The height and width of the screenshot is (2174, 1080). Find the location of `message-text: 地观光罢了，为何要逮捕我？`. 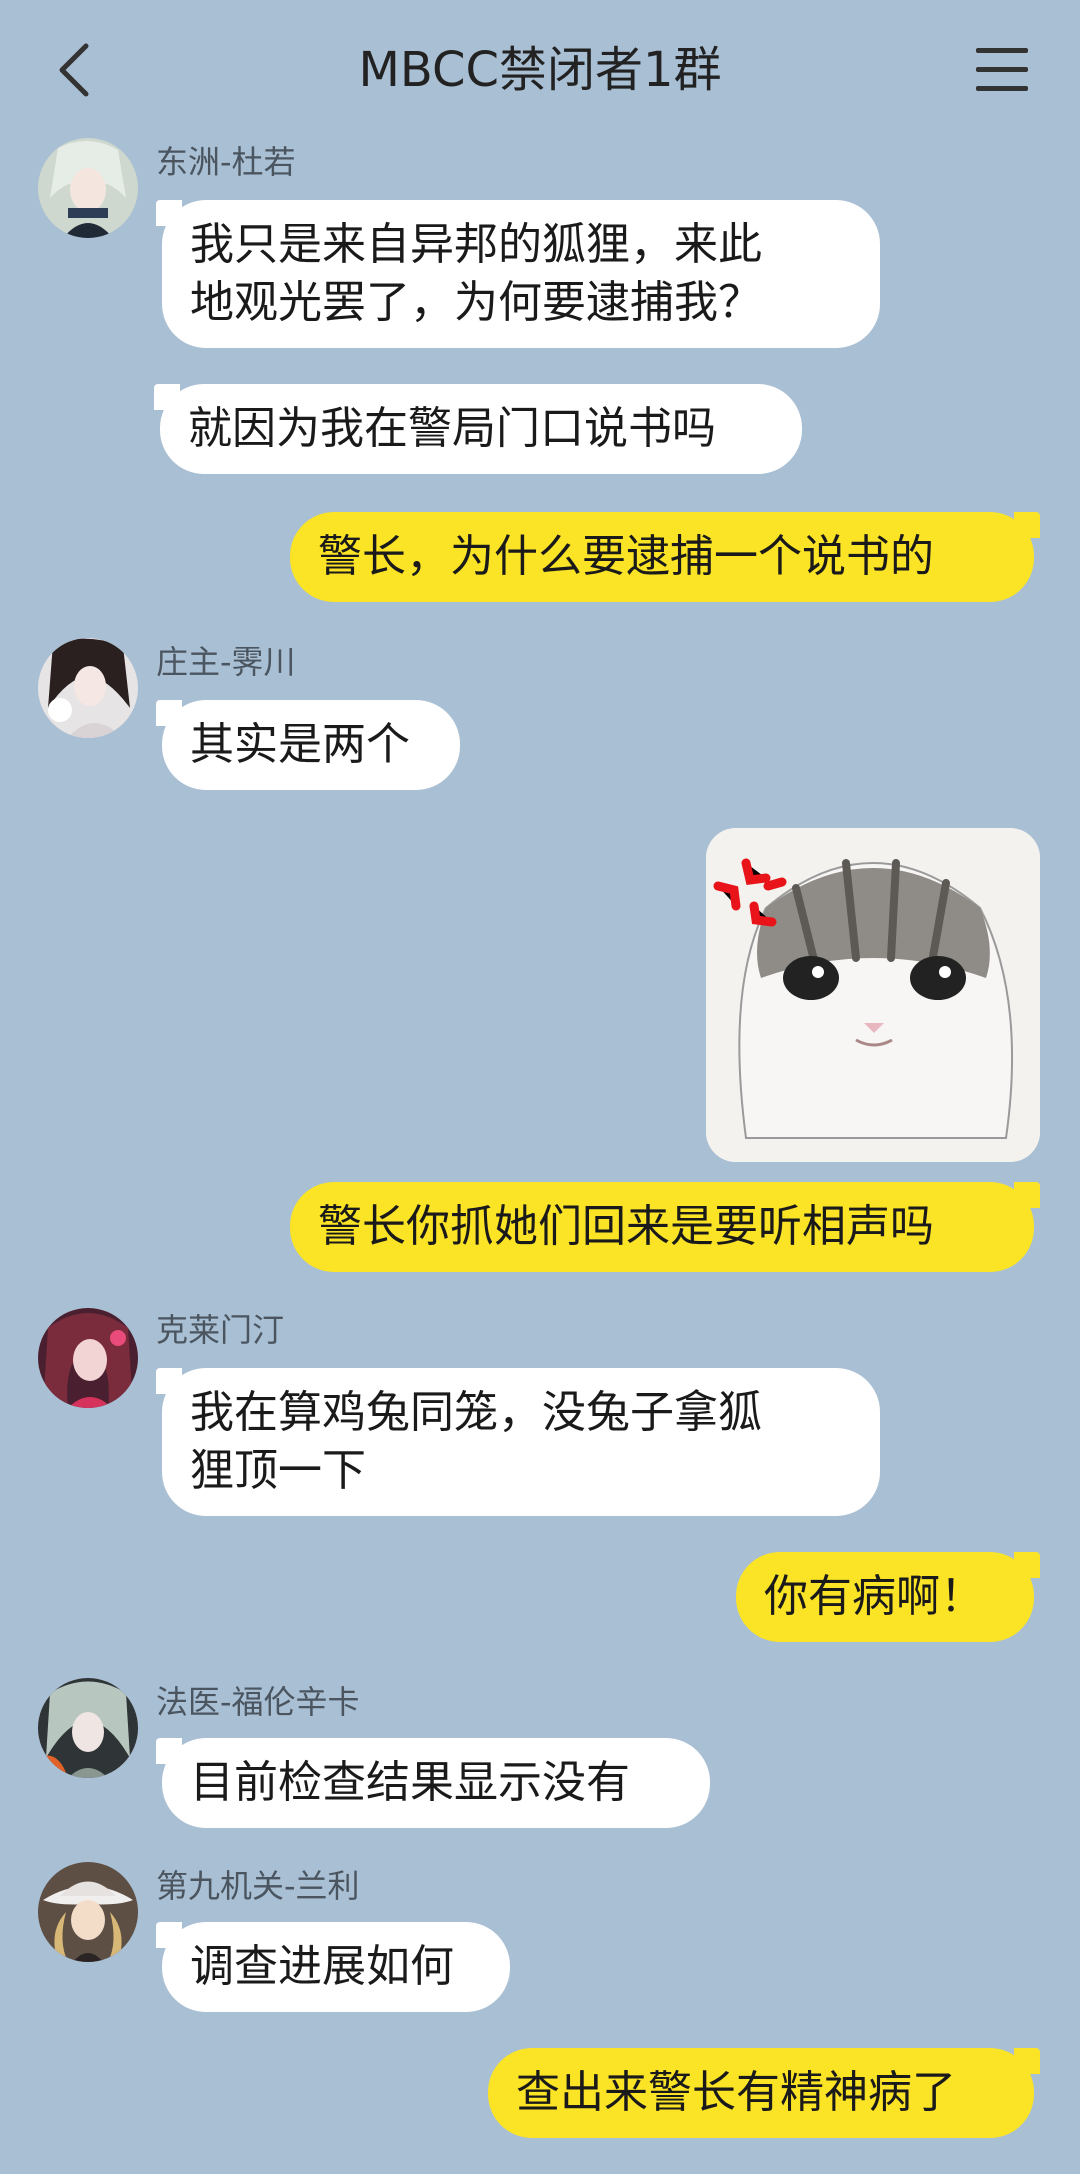

message-text: 地观光罢了，为何要逮捕我？ is located at coordinates (476, 302).